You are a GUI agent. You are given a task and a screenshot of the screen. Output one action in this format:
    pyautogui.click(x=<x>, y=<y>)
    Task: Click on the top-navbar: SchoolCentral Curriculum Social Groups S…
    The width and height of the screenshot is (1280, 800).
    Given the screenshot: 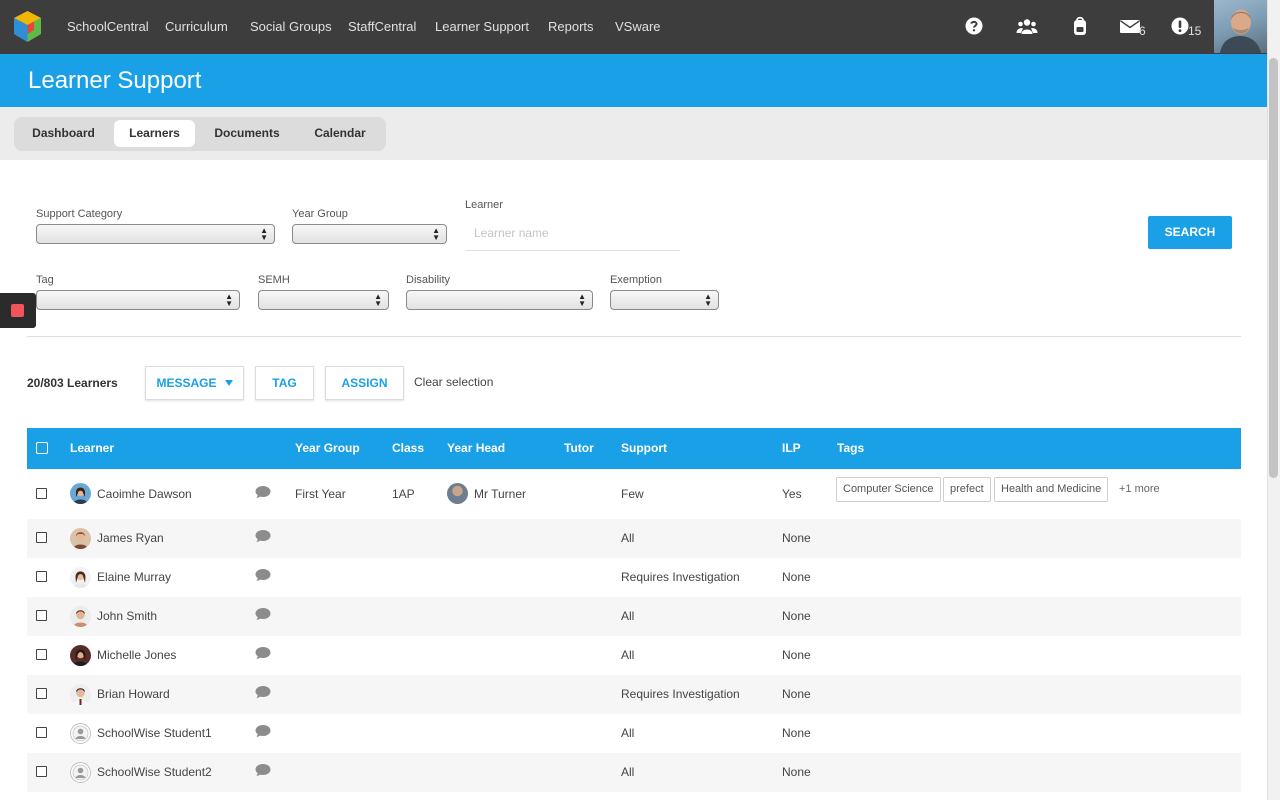 What is the action you would take?
    pyautogui.click(x=640, y=27)
    